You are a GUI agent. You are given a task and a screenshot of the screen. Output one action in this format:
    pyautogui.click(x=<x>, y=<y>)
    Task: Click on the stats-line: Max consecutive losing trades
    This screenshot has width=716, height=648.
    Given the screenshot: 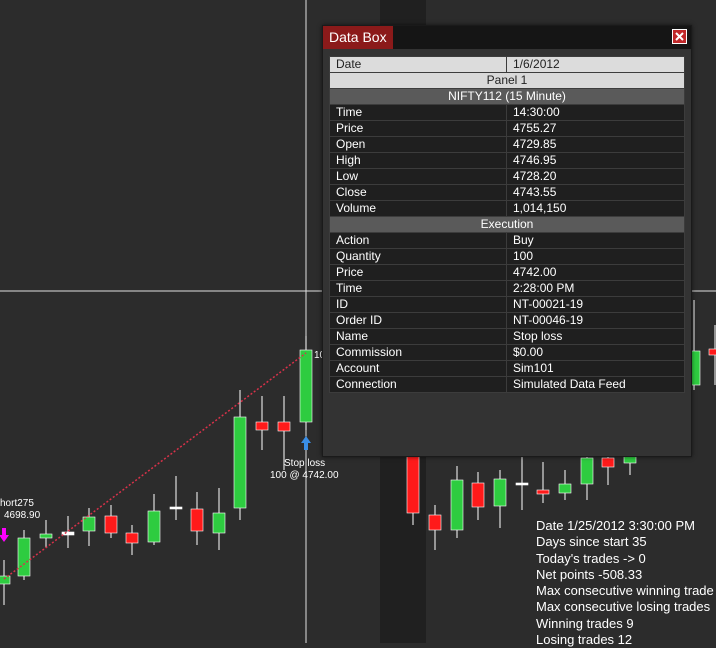 What is the action you would take?
    pyautogui.click(x=623, y=607)
    